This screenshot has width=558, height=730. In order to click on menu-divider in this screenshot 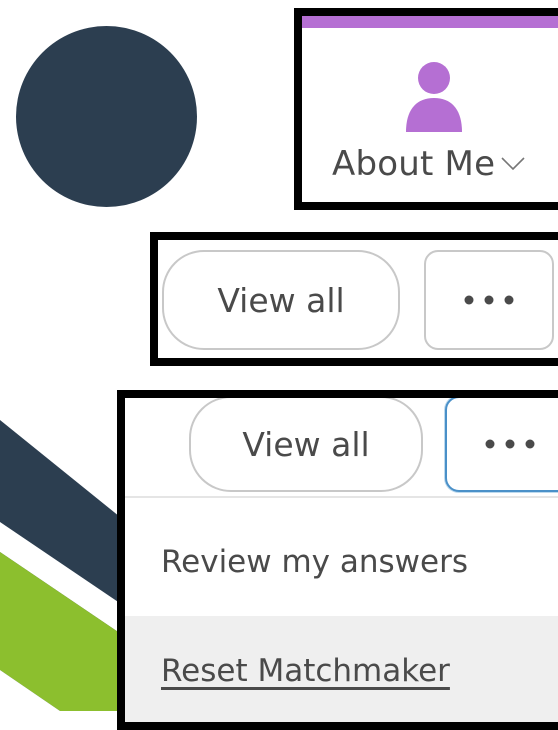, I will do `click(341, 497)`.